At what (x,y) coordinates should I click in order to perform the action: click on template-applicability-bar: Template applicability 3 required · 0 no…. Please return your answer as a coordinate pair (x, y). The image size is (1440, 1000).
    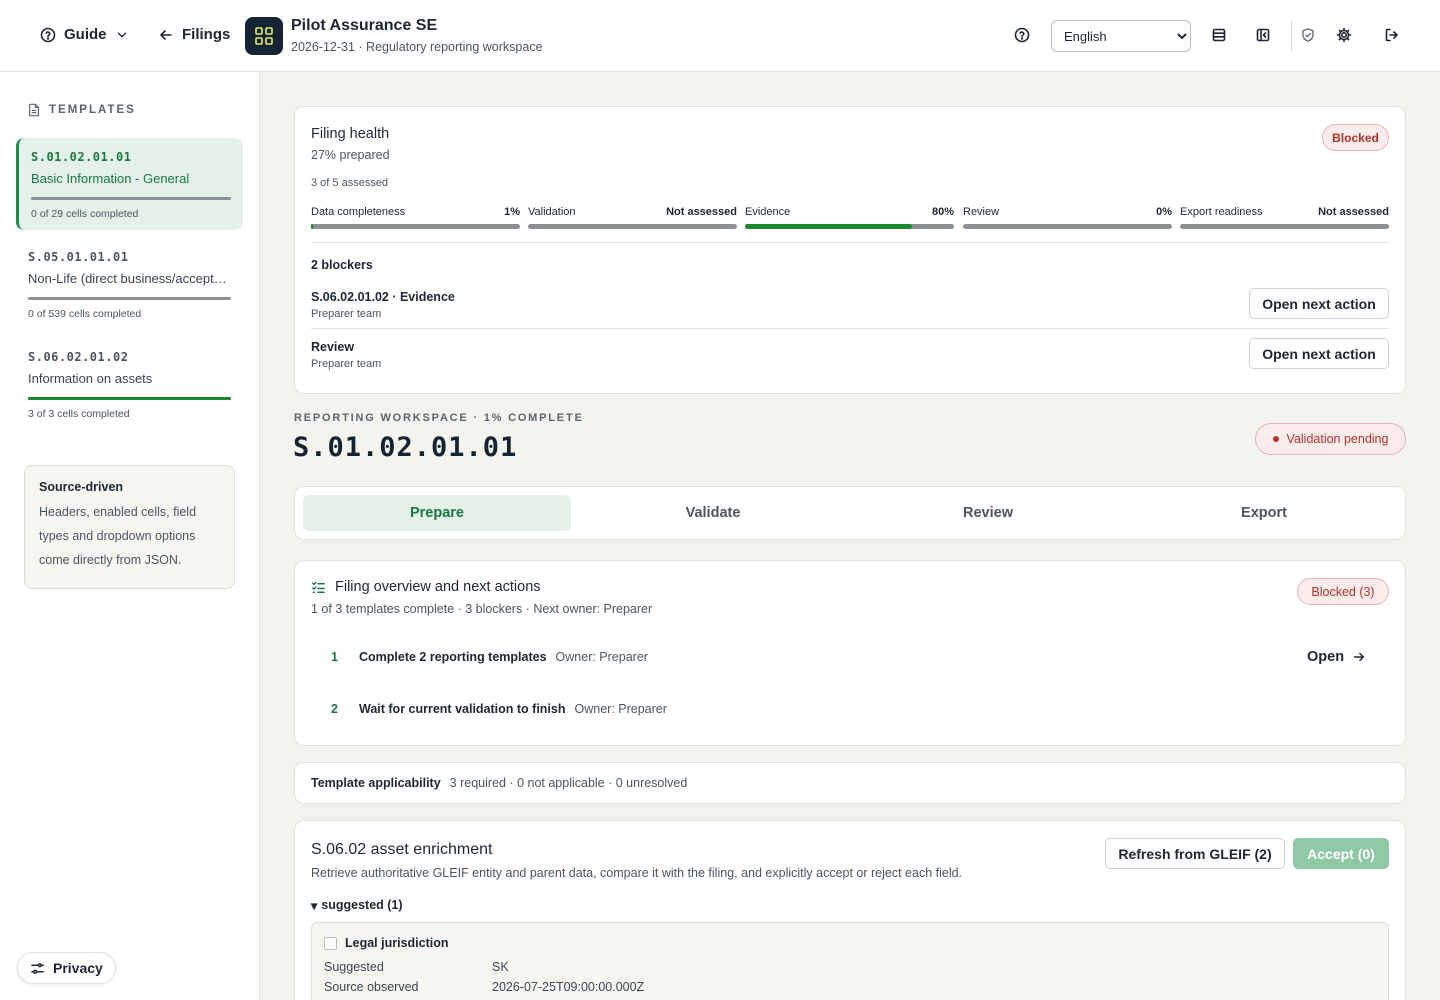
    Looking at the image, I should click on (850, 783).